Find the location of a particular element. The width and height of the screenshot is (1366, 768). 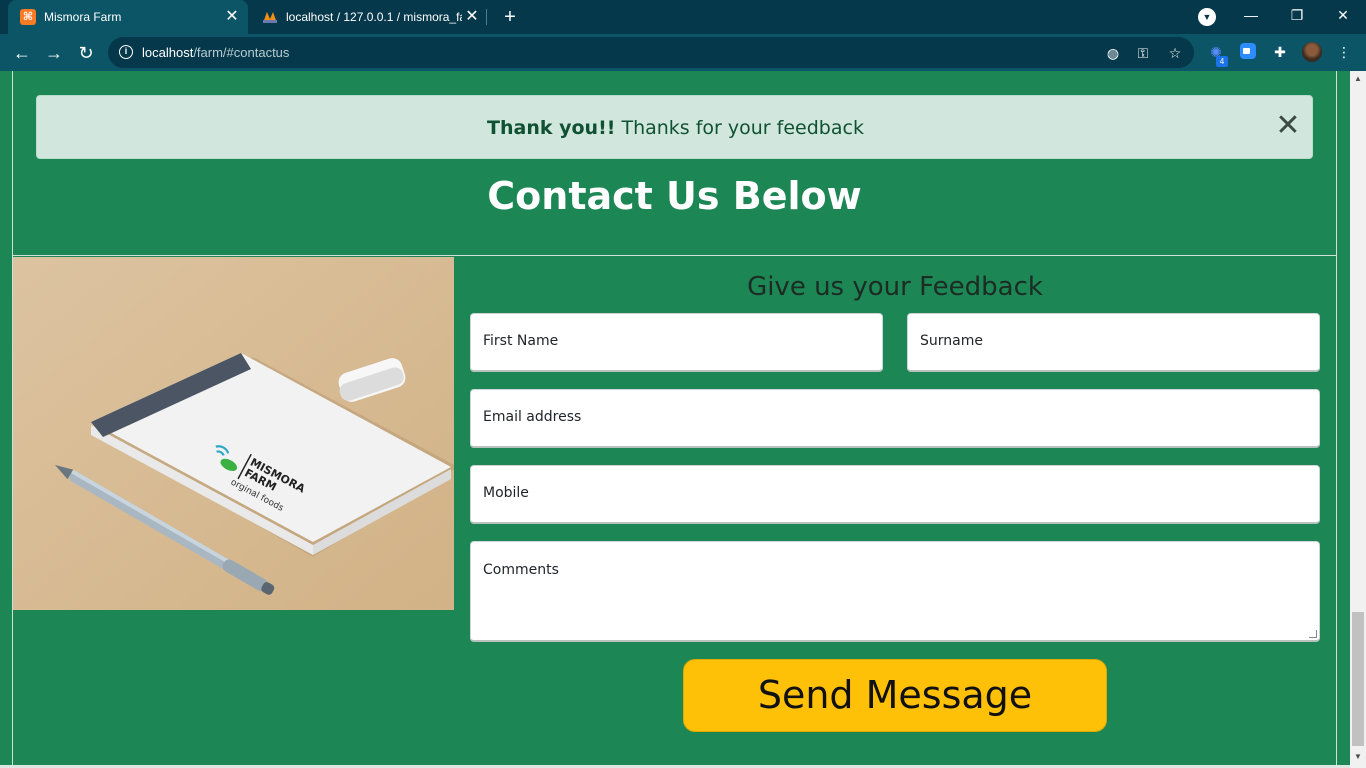

tab-title: localhost / 127.0.0.1 / mismora_fa is located at coordinates (374, 17).